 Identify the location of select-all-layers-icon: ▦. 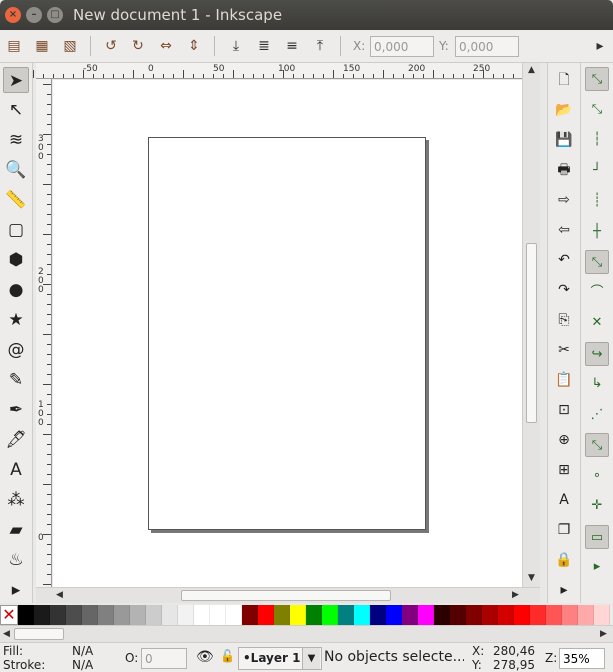
(42, 46).